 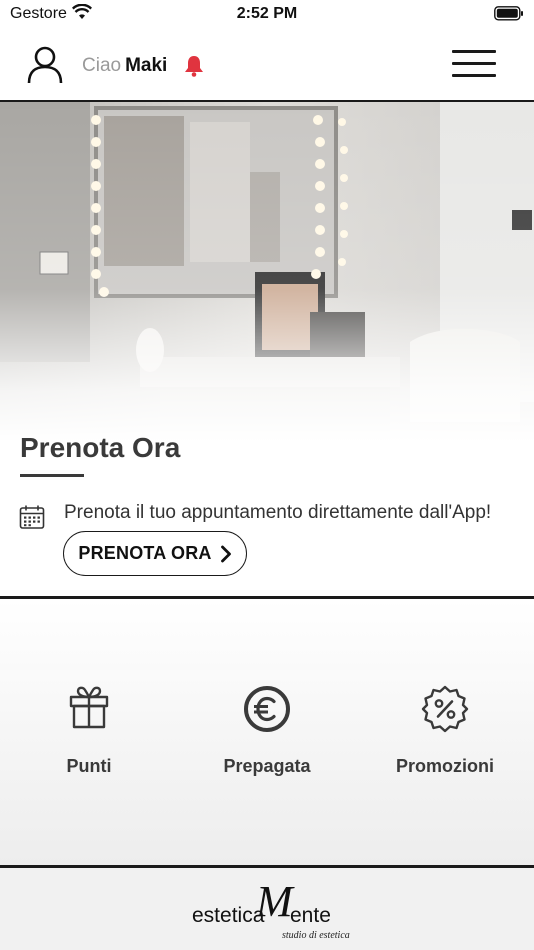 I want to click on feature-label-points: Punti, so click(x=89, y=766).